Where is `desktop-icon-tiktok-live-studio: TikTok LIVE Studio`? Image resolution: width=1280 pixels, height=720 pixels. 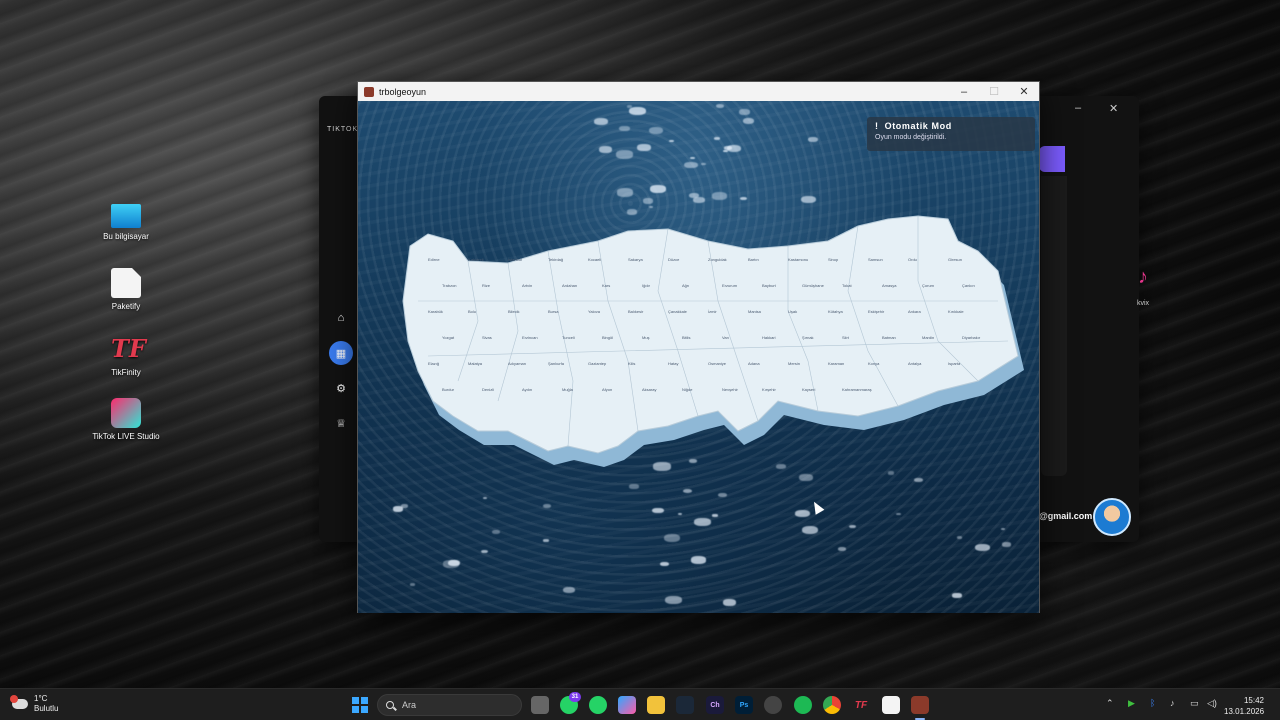 desktop-icon-tiktok-live-studio: TikTok LIVE Studio is located at coordinates (126, 419).